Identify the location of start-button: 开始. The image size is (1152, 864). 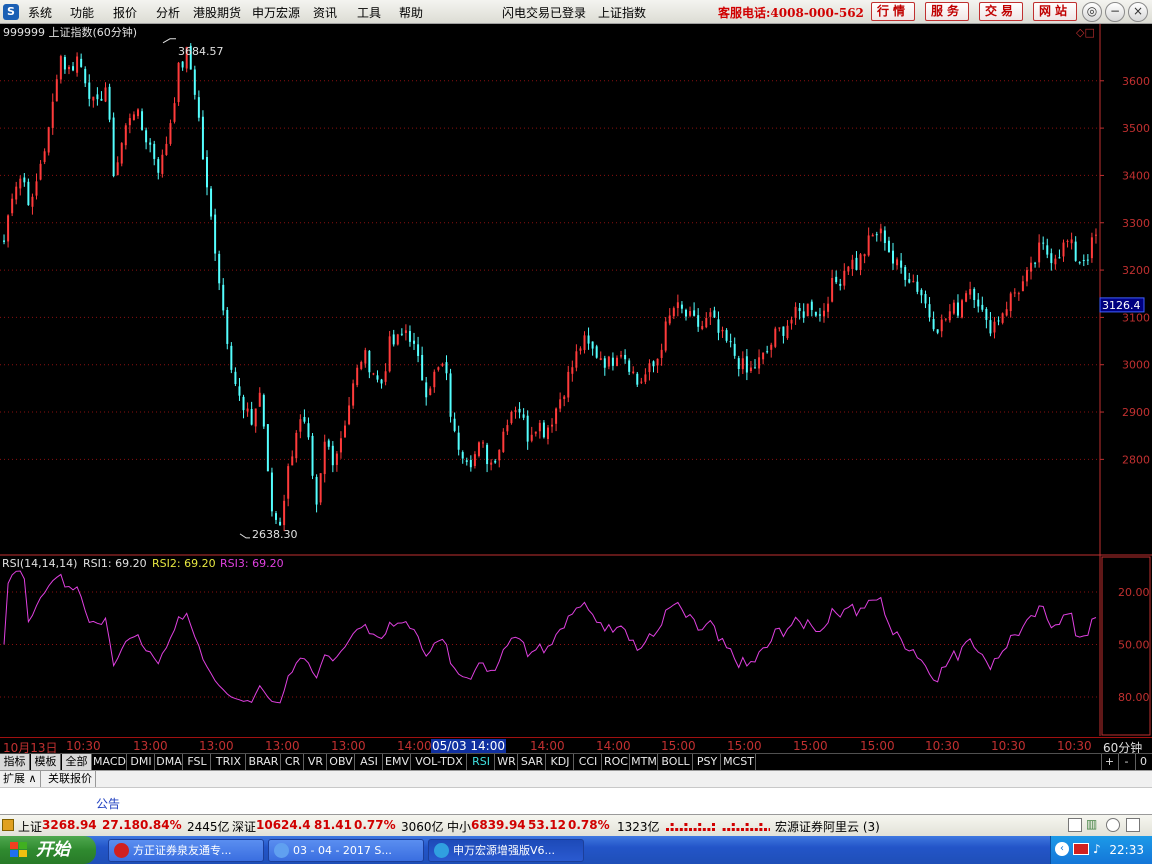
(48, 850).